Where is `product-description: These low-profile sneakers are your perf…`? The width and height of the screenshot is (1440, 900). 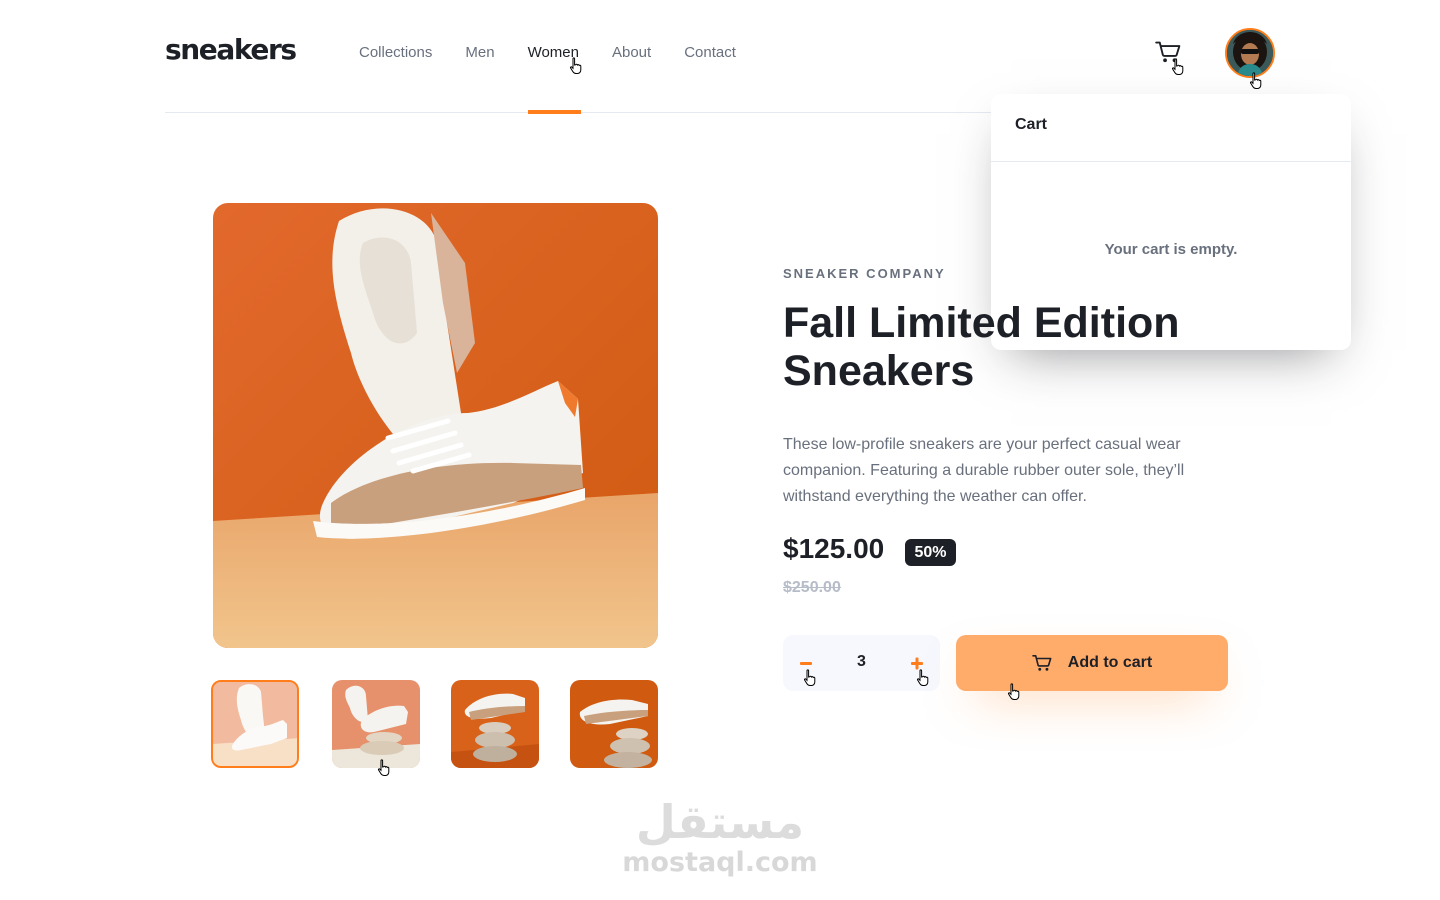
product-description: These low-profile sneakers are your perf… is located at coordinates (984, 470).